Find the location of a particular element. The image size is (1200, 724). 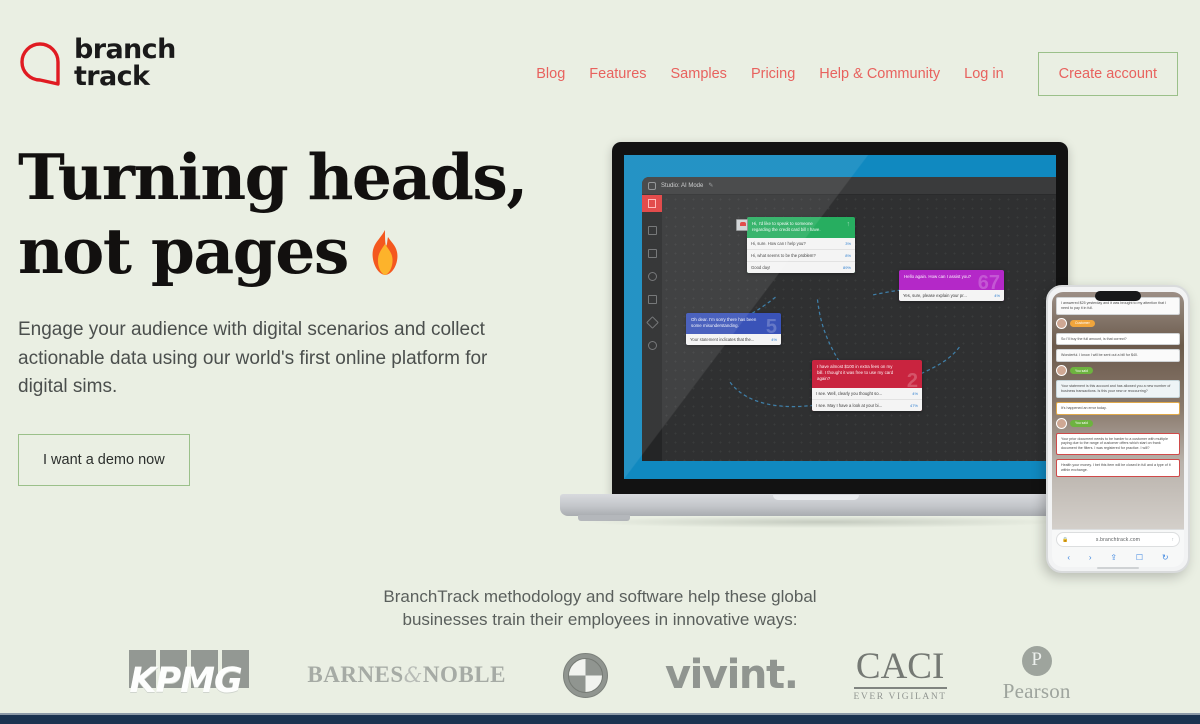

node-option-badge: 89% is located at coordinates (846, 268).